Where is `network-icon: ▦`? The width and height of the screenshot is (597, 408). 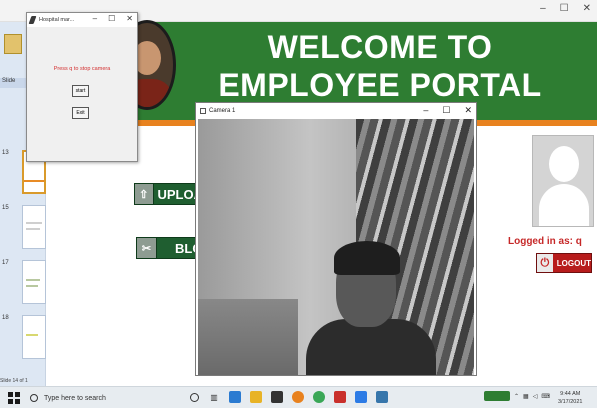
network-icon: ▦ is located at coordinates (526, 396).